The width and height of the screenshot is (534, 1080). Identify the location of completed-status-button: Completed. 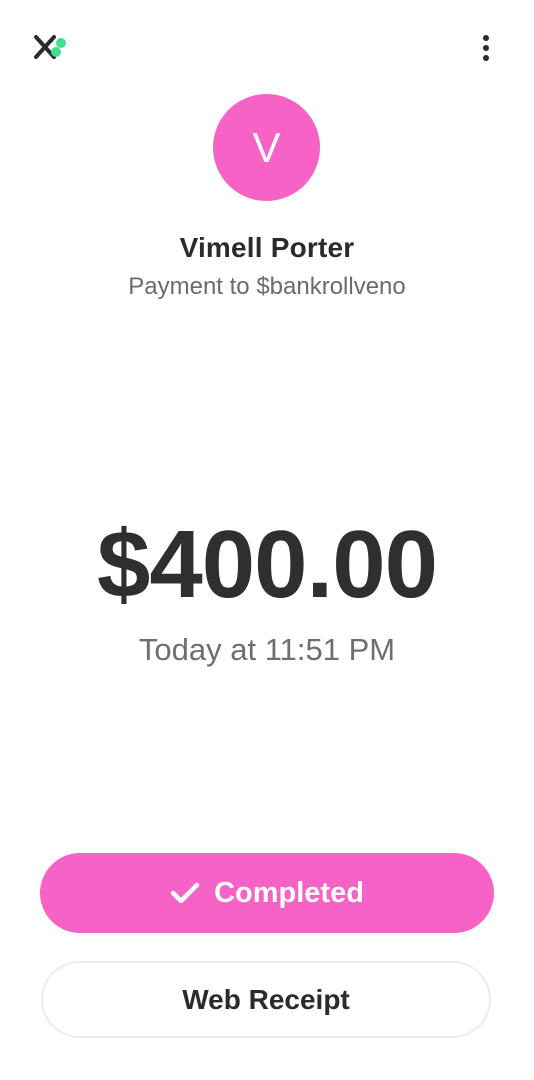
(267, 893).